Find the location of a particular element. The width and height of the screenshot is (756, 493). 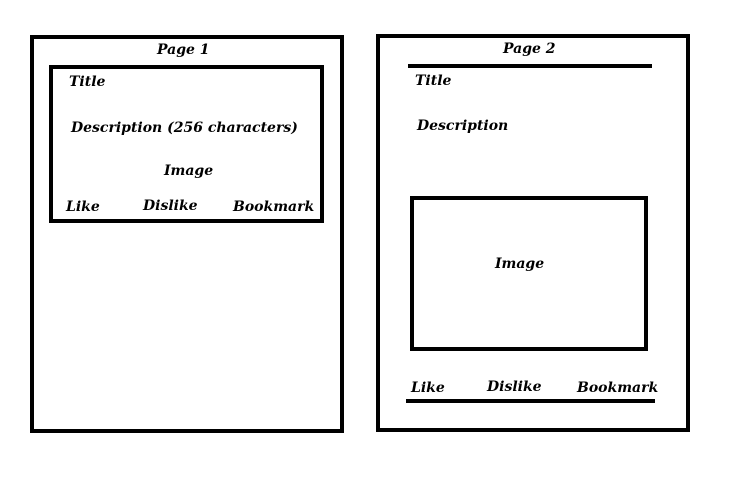

page1-title: Page 1 is located at coordinates (183, 50).